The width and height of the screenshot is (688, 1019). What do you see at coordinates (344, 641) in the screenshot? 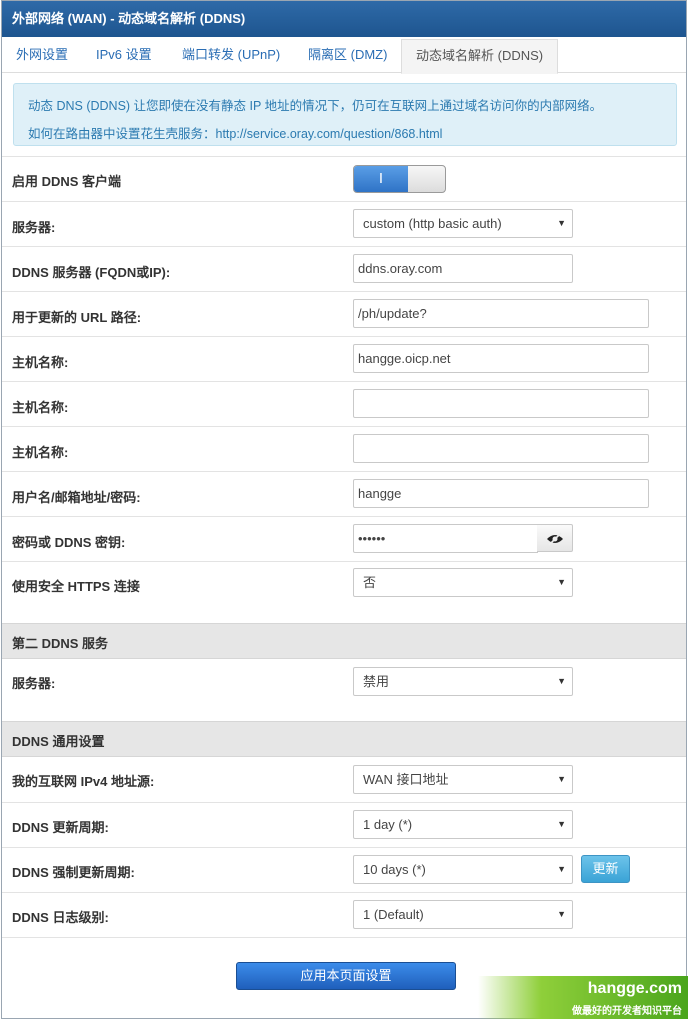
I see `section-second-ddns: 第二 DDNS 服务` at bounding box center [344, 641].